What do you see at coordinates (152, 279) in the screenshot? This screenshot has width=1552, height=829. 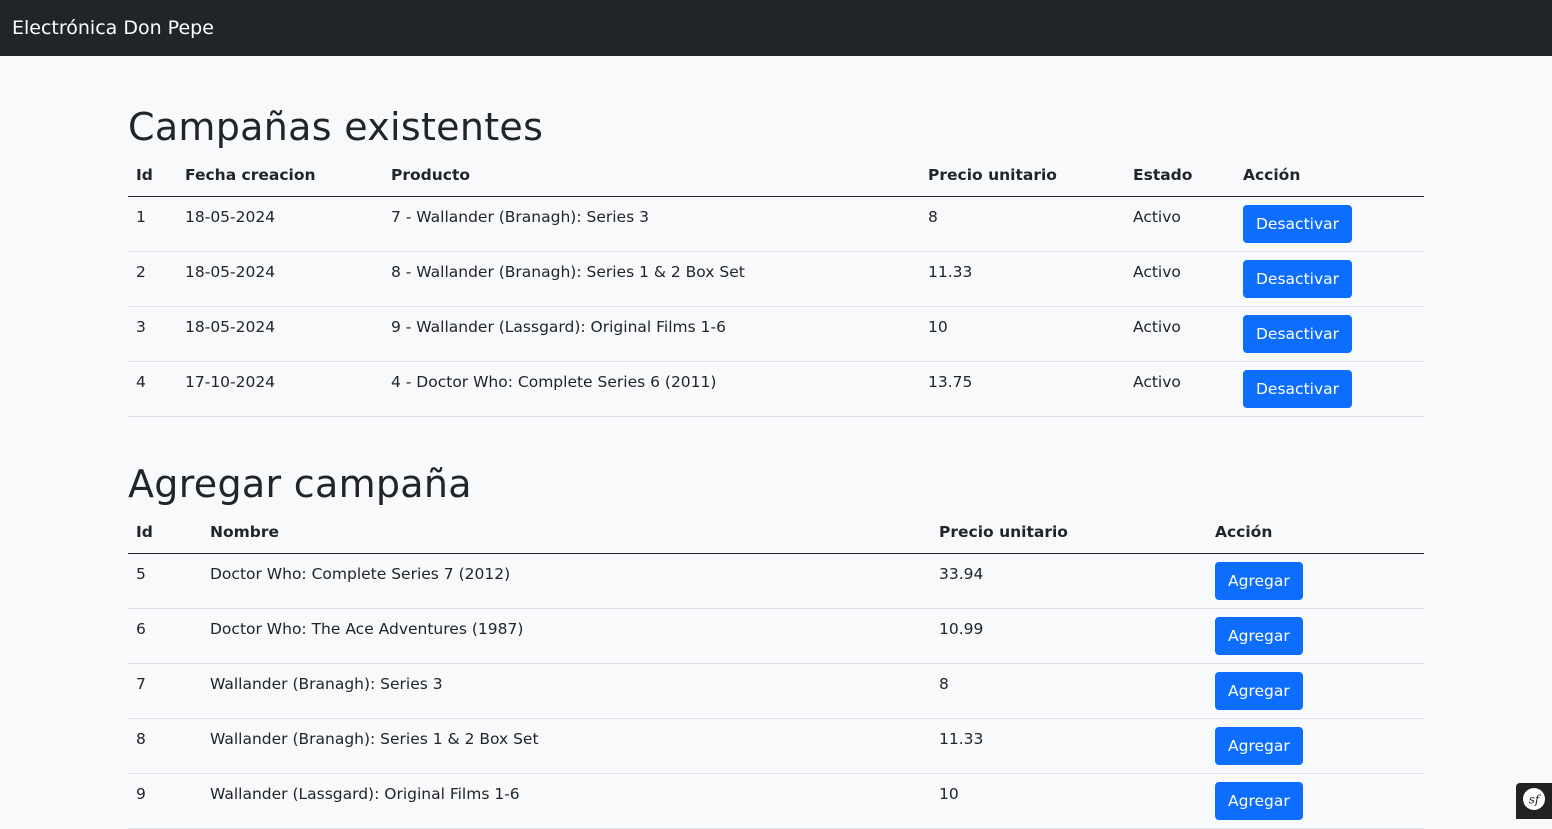 I see `cell-id: 2` at bounding box center [152, 279].